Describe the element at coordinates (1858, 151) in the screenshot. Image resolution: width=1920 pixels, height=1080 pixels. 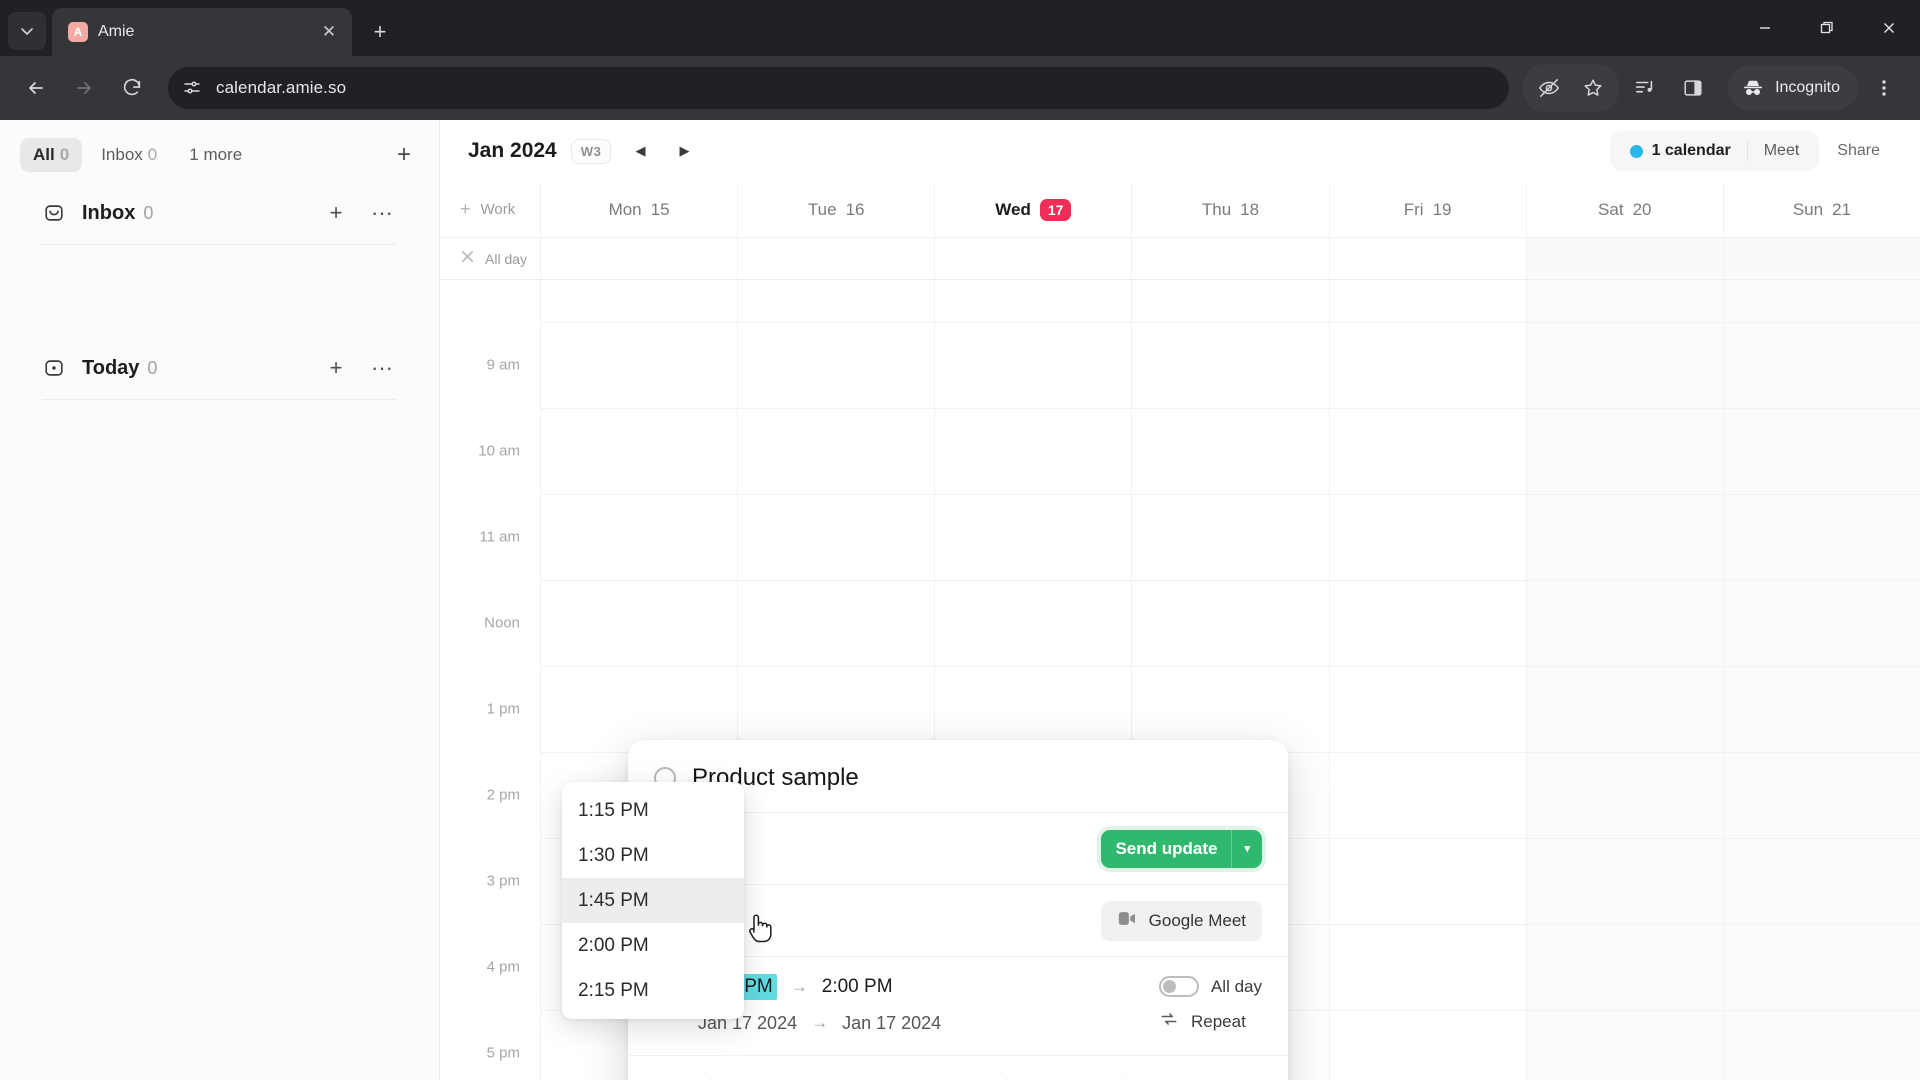
I see `share-button: Share` at that location.